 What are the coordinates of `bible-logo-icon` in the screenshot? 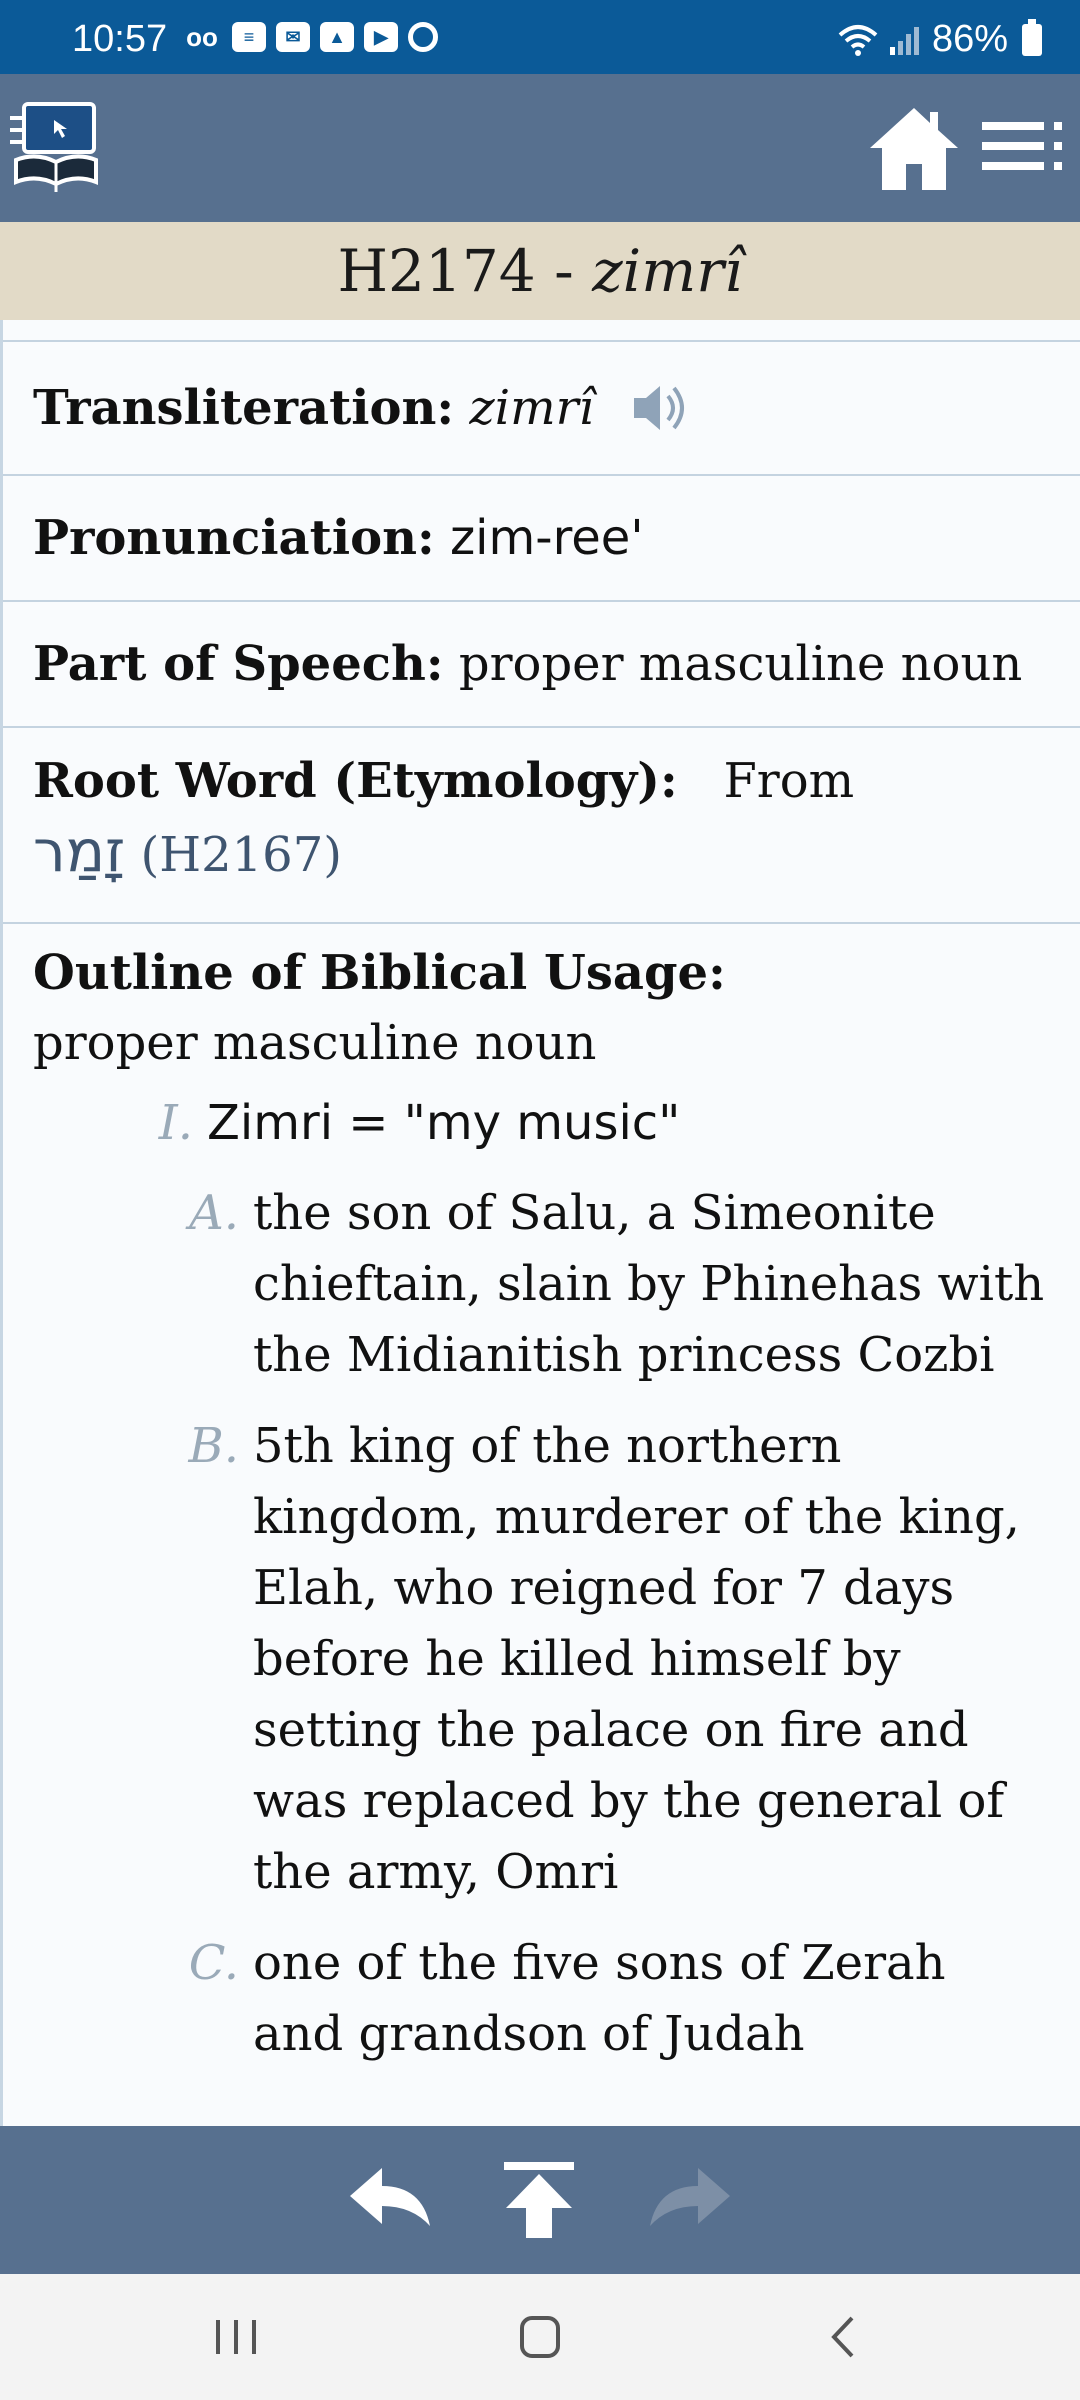 It's located at (55, 148).